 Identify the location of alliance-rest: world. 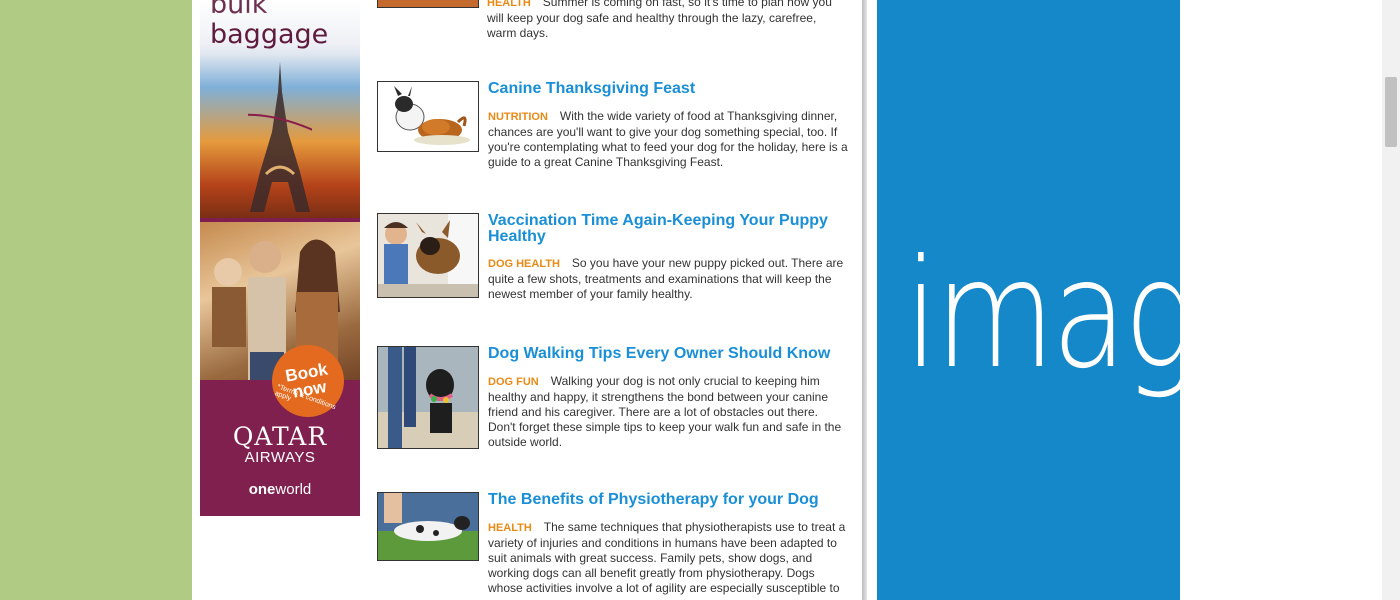
(293, 489).